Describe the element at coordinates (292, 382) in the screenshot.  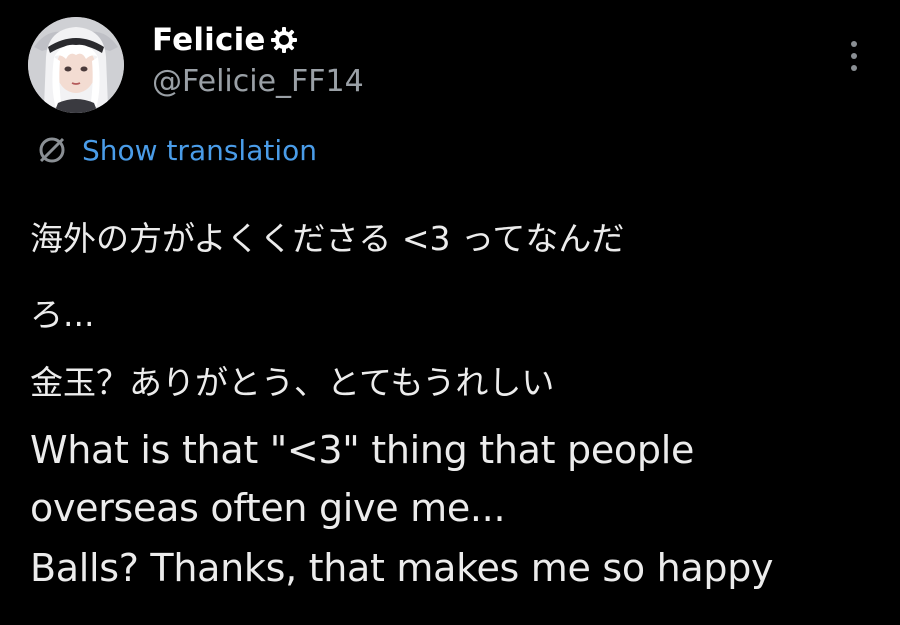
I see `post-text-jp-line-3: 金玉？ありがとう、とてもうれしい` at that location.